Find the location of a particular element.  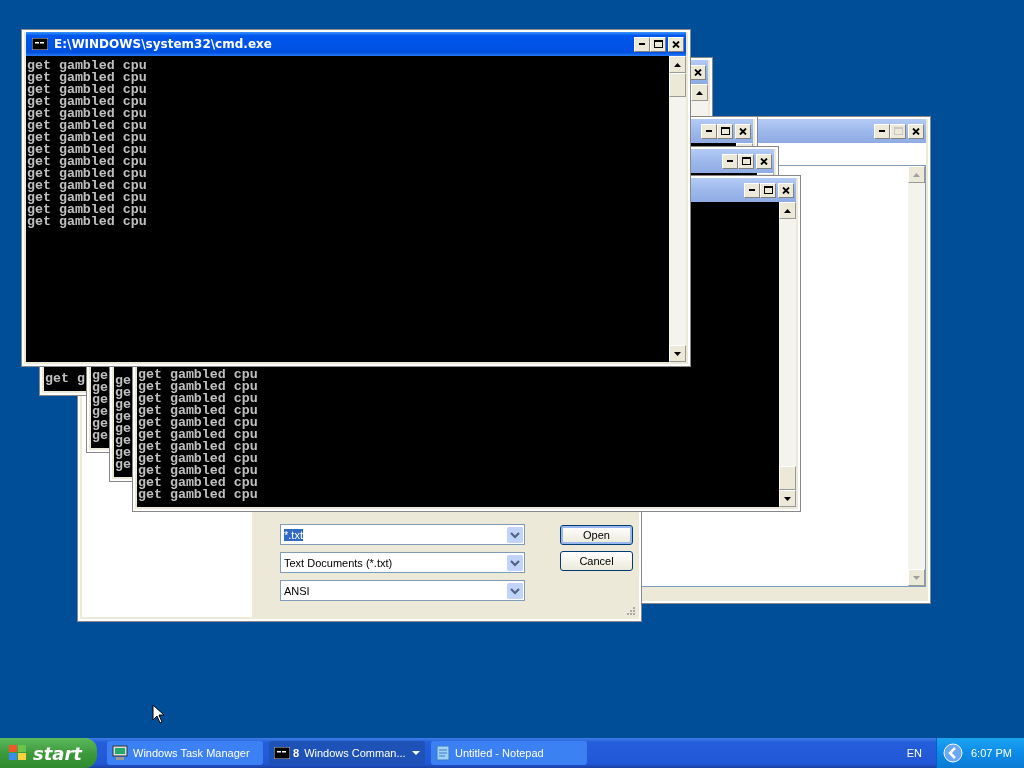

clock: 6:07 PM is located at coordinates (991, 753).